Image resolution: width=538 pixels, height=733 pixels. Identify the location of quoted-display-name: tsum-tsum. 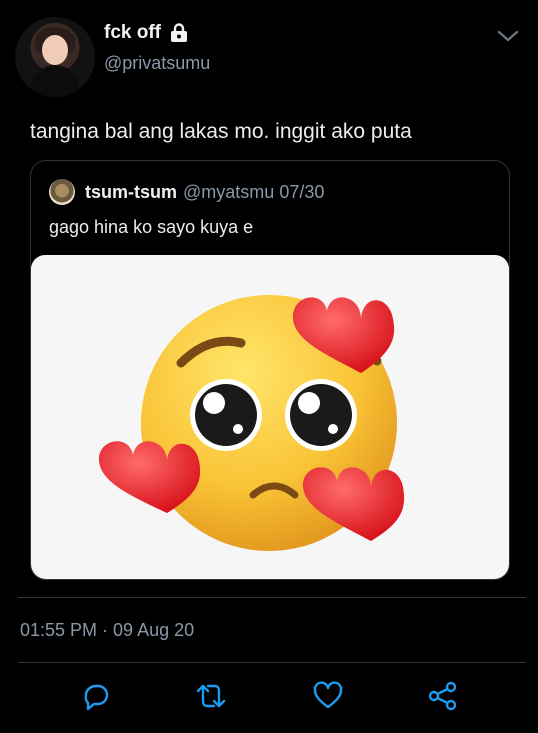
(131, 192).